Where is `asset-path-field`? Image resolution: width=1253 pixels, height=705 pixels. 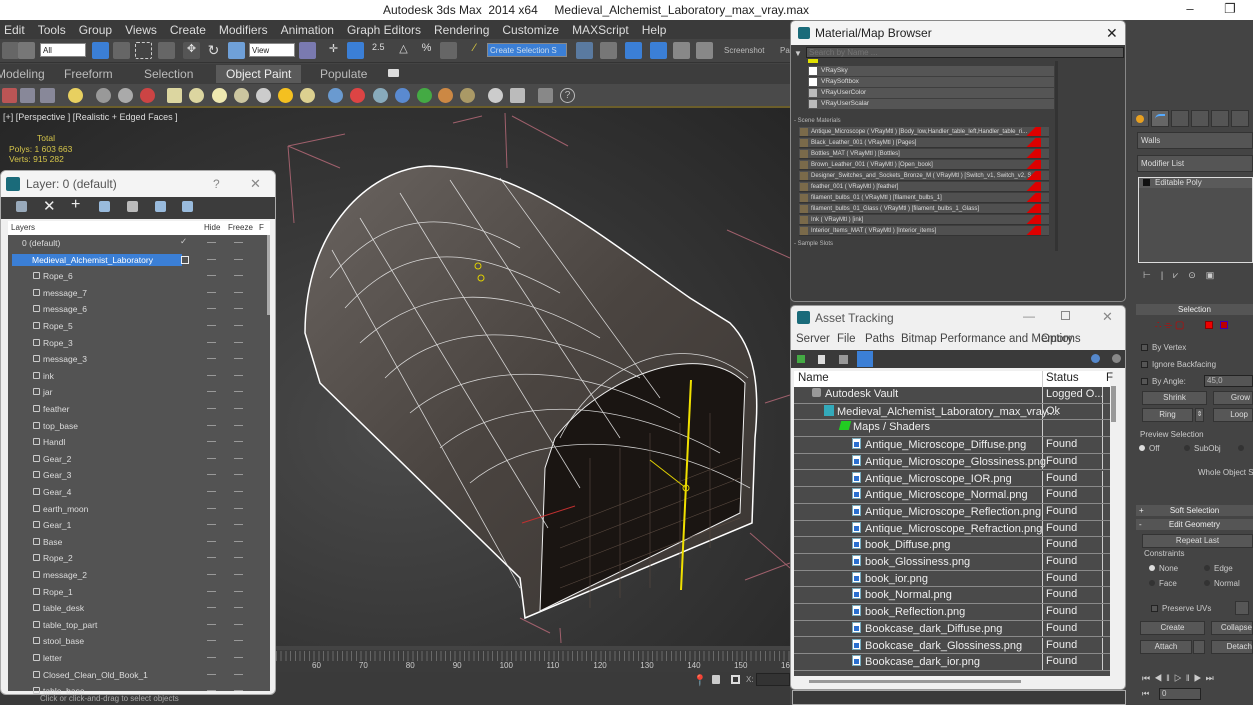
asset-path-field is located at coordinates (959, 697).